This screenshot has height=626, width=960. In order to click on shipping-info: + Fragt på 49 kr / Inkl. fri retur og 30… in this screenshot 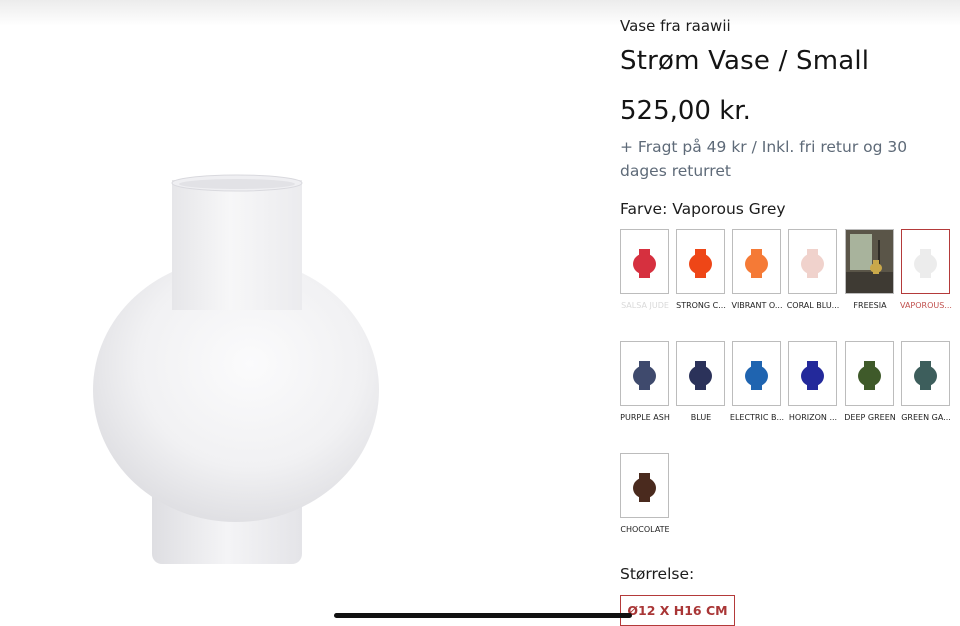, I will do `click(764, 159)`.